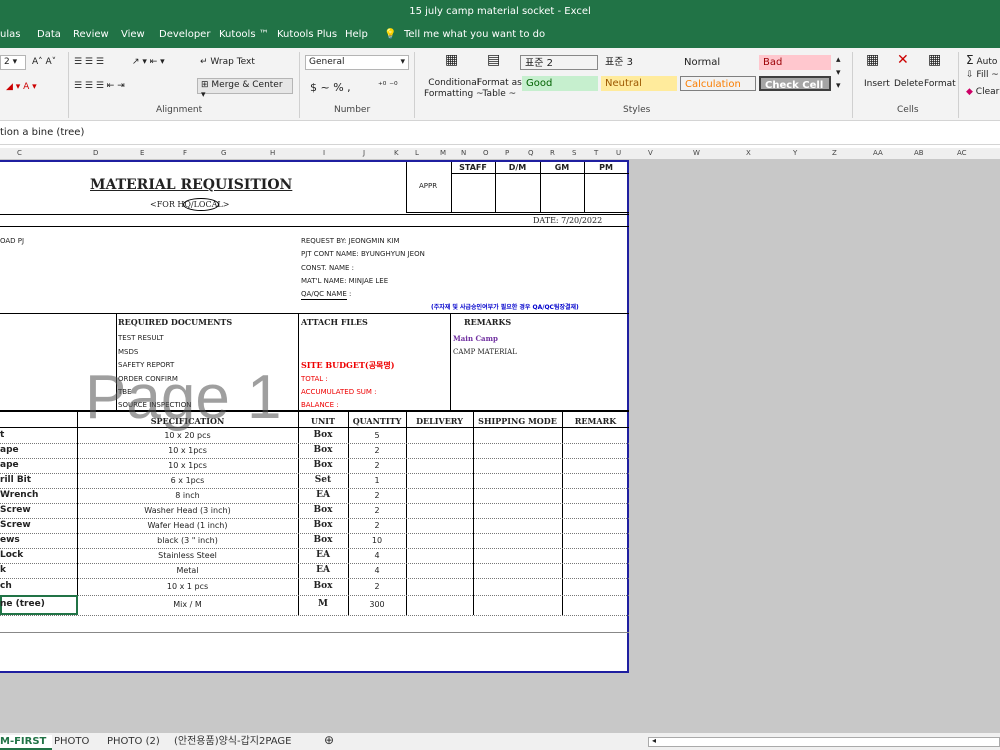 The width and height of the screenshot is (1000, 750). Describe the element at coordinates (507, 153) in the screenshot. I see `col-header: P` at that location.